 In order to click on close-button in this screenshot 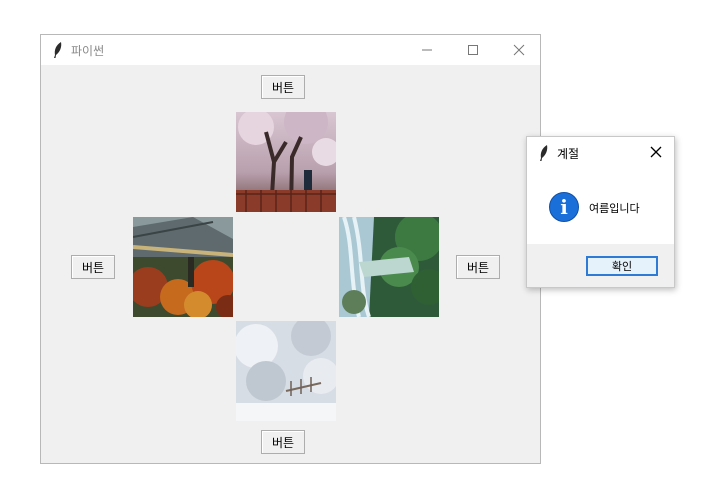, I will do `click(519, 50)`.